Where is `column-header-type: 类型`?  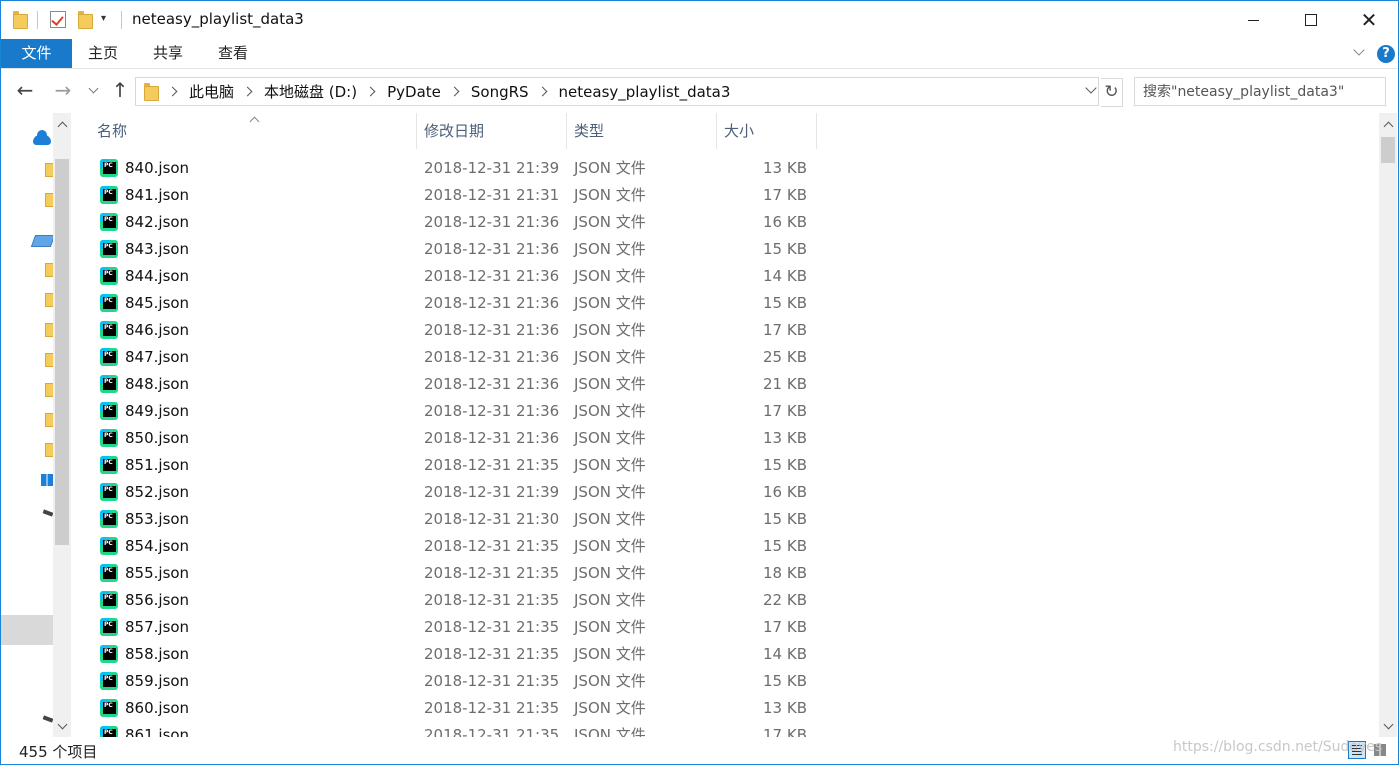 column-header-type: 类型 is located at coordinates (641, 131).